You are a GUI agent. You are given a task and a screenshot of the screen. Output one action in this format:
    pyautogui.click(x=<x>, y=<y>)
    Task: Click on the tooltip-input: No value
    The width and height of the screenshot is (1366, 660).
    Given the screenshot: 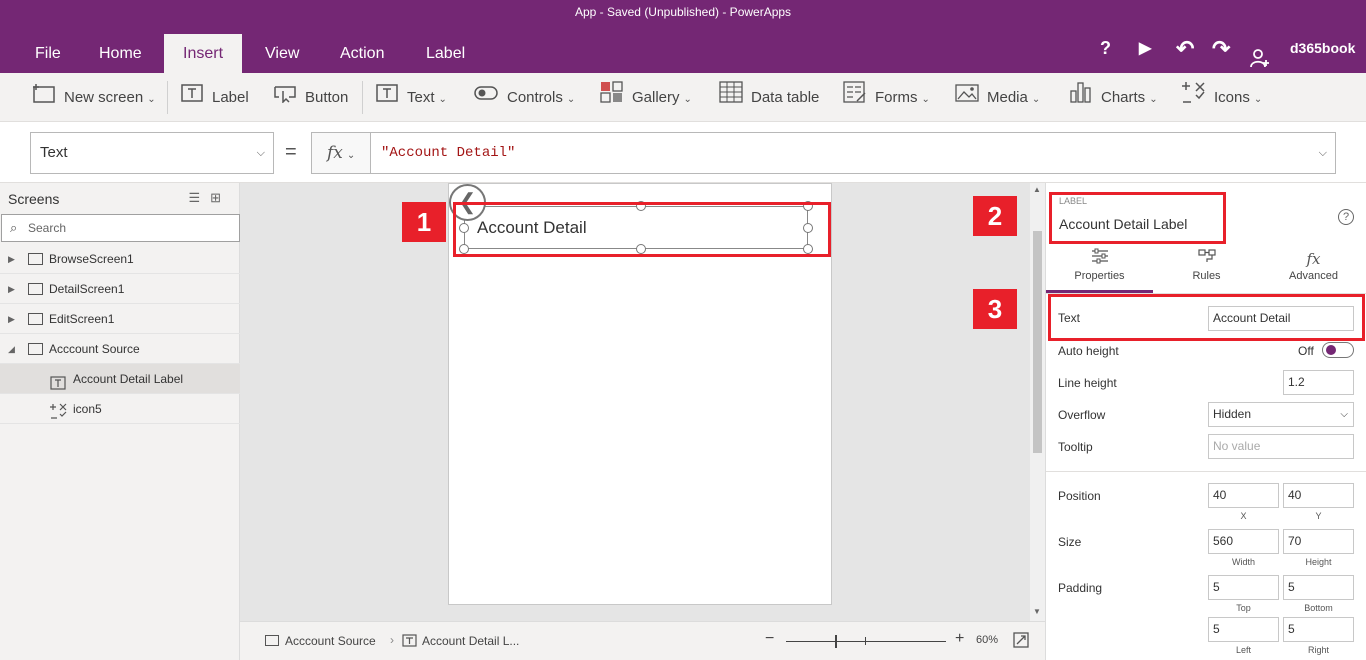 What is the action you would take?
    pyautogui.click(x=1281, y=446)
    